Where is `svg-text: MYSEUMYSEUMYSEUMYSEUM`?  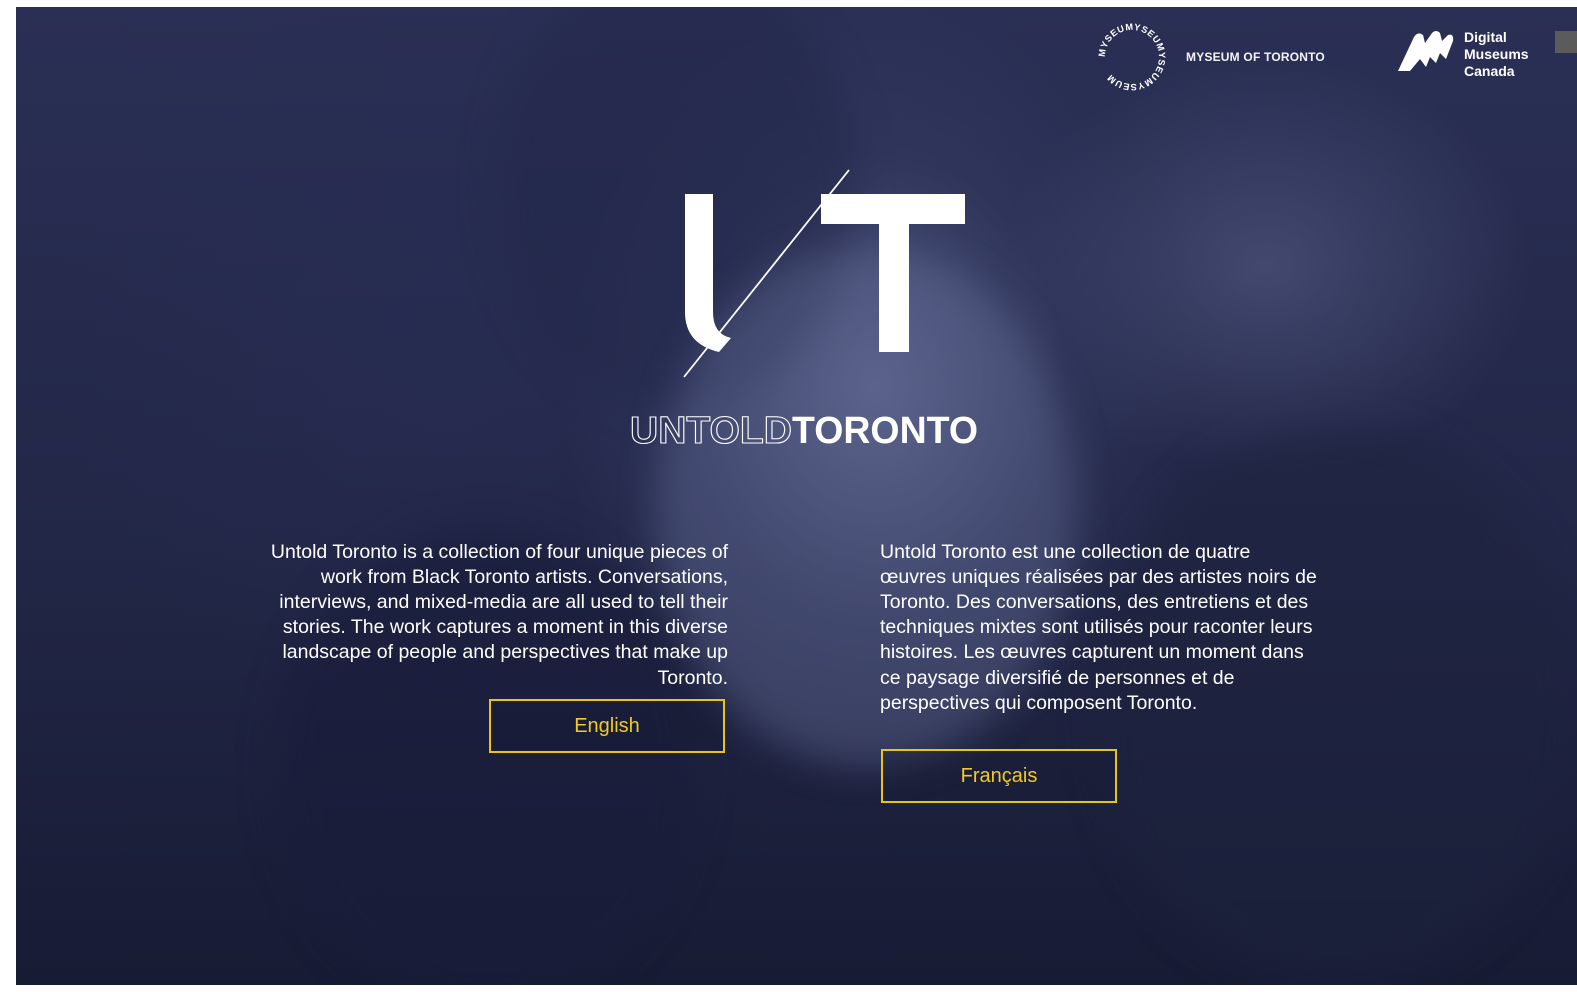
svg-text: MYSEUMYSEUMYSEUMYSEUM is located at coordinates (1132, 57).